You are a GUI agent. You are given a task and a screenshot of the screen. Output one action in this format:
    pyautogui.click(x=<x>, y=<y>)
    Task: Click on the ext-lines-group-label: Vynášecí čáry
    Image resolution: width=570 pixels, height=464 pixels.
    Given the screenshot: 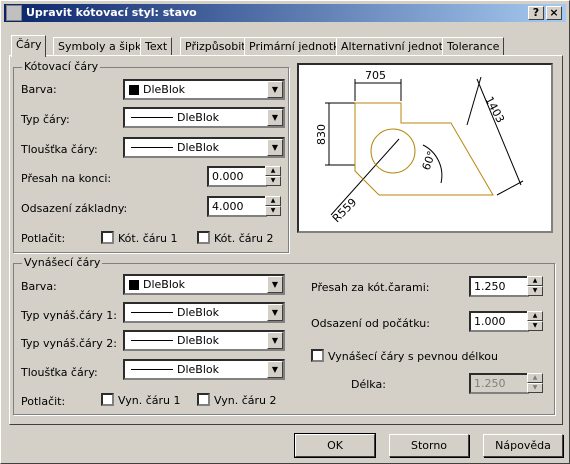 What is the action you would take?
    pyautogui.click(x=62, y=262)
    